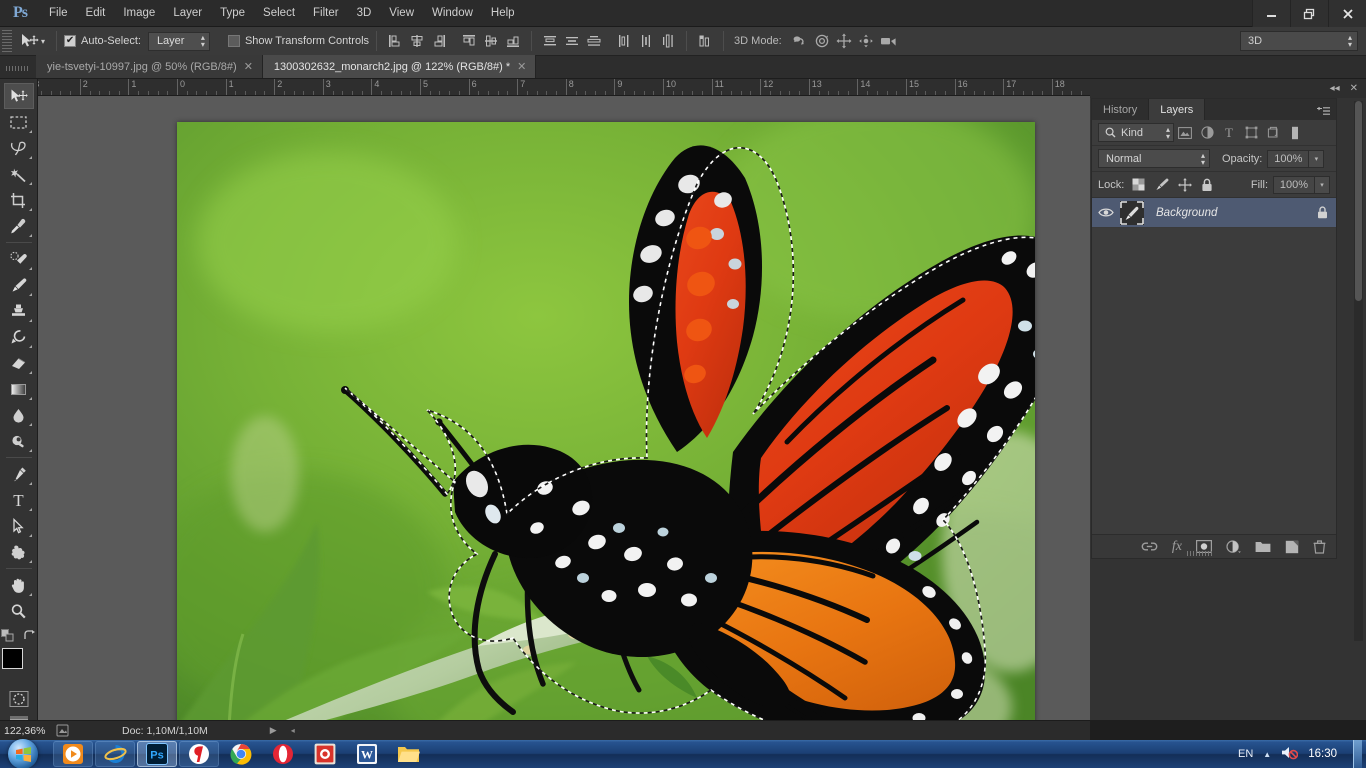 The width and height of the screenshot is (1366, 768). Describe the element at coordinates (800, 41) in the screenshot. I see `rotate-3d-icon` at that location.